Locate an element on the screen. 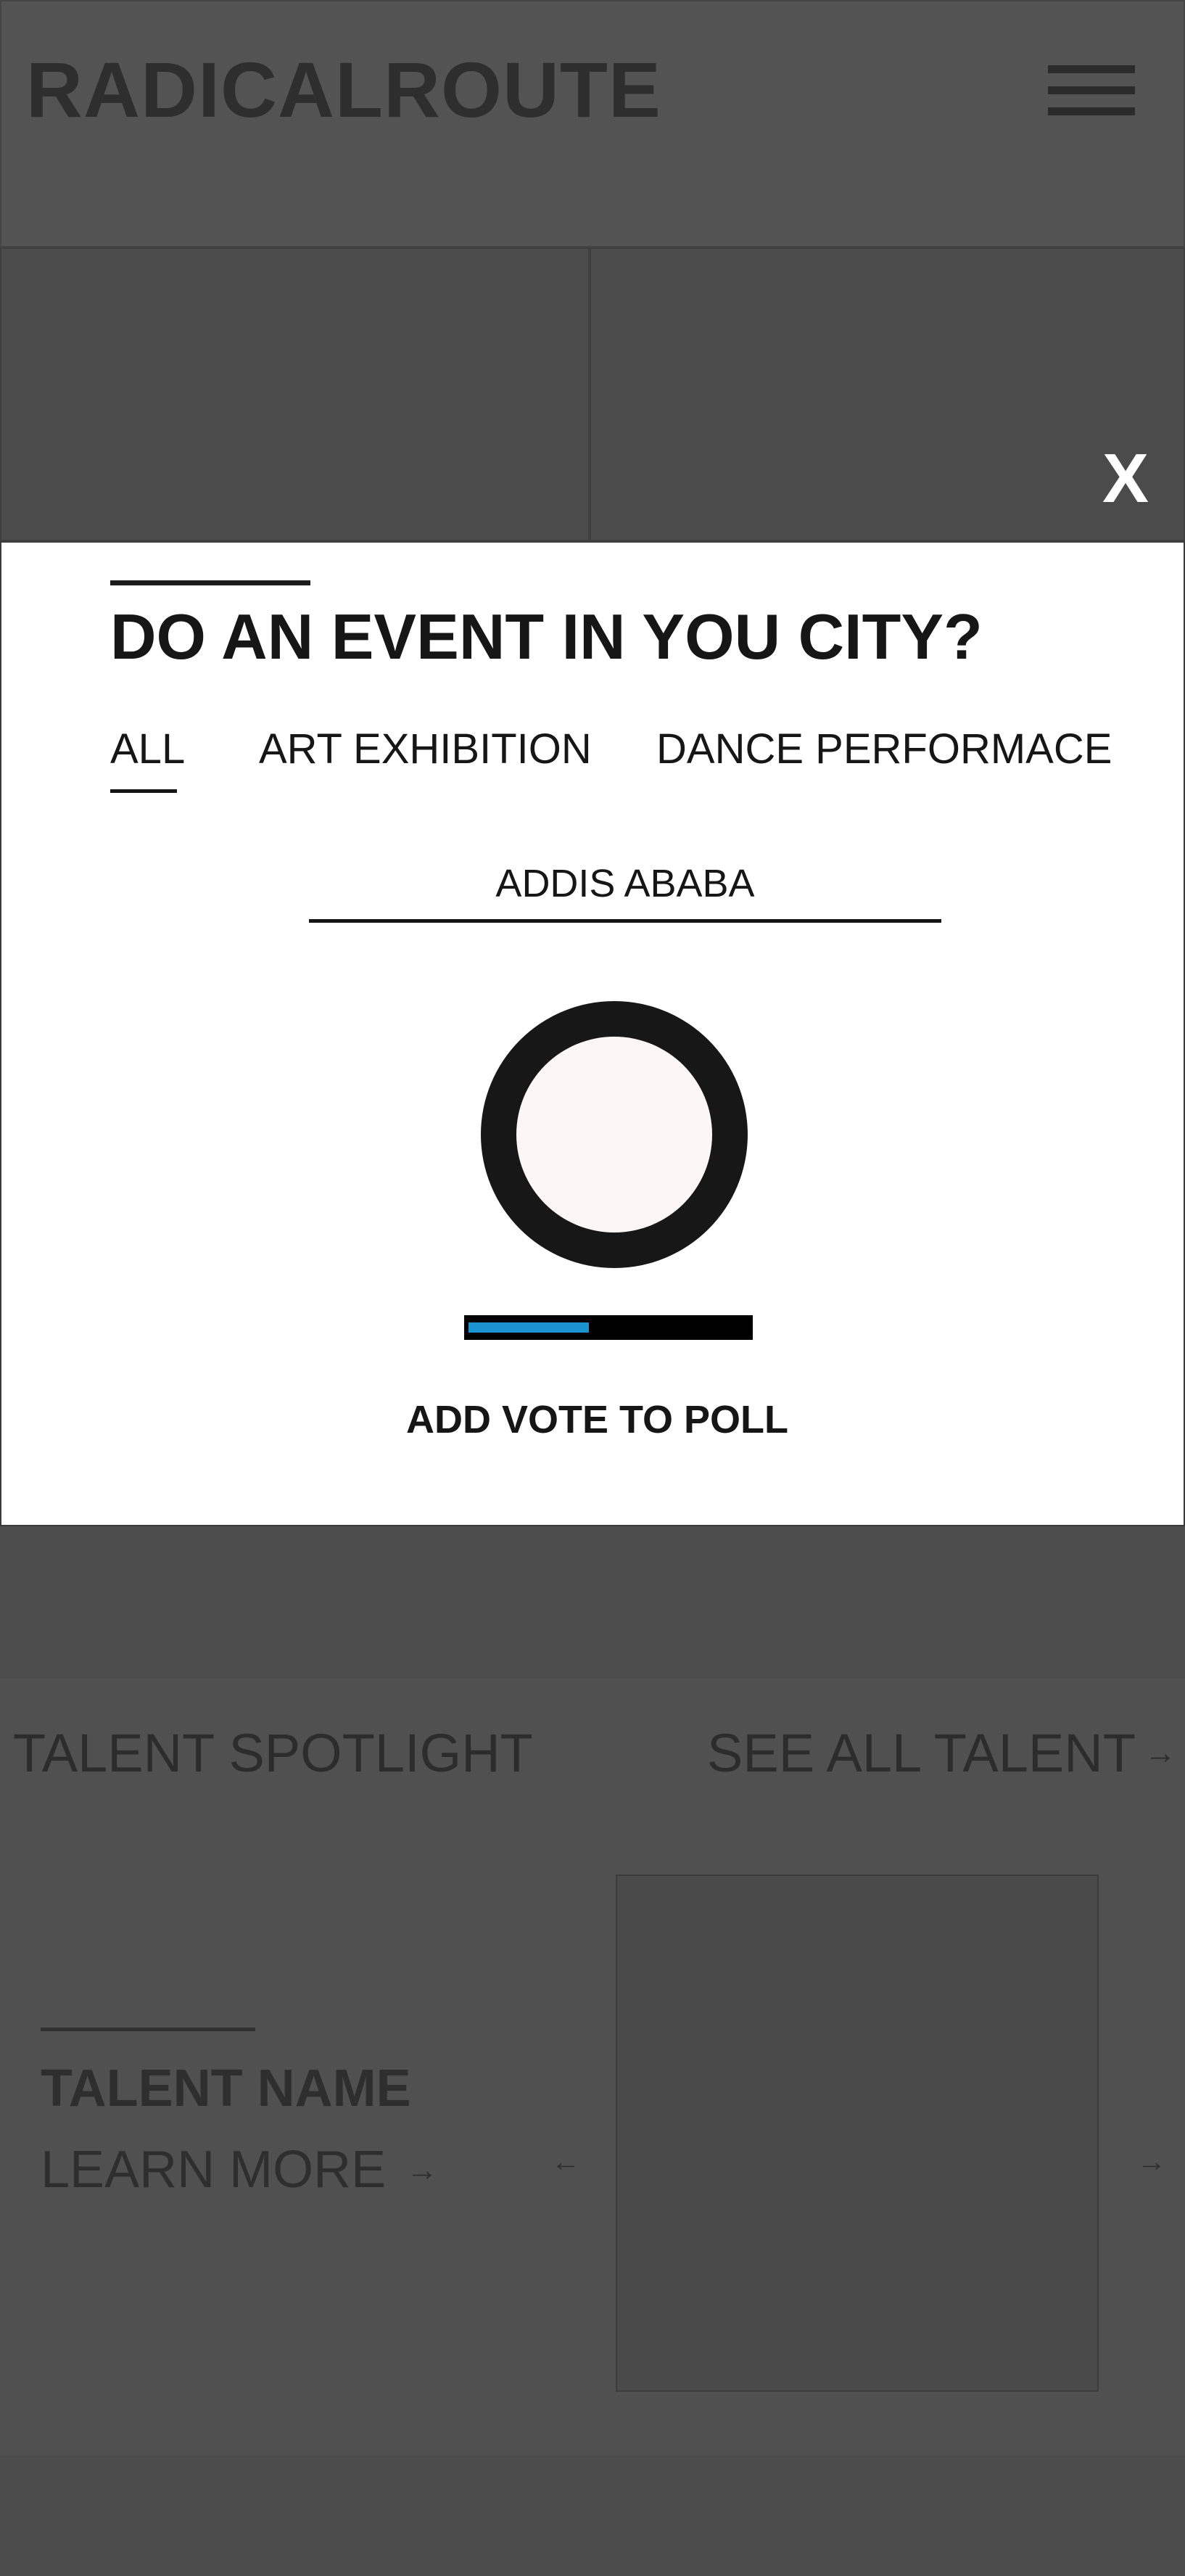  section-divider-band is located at coordinates (592, 1602).